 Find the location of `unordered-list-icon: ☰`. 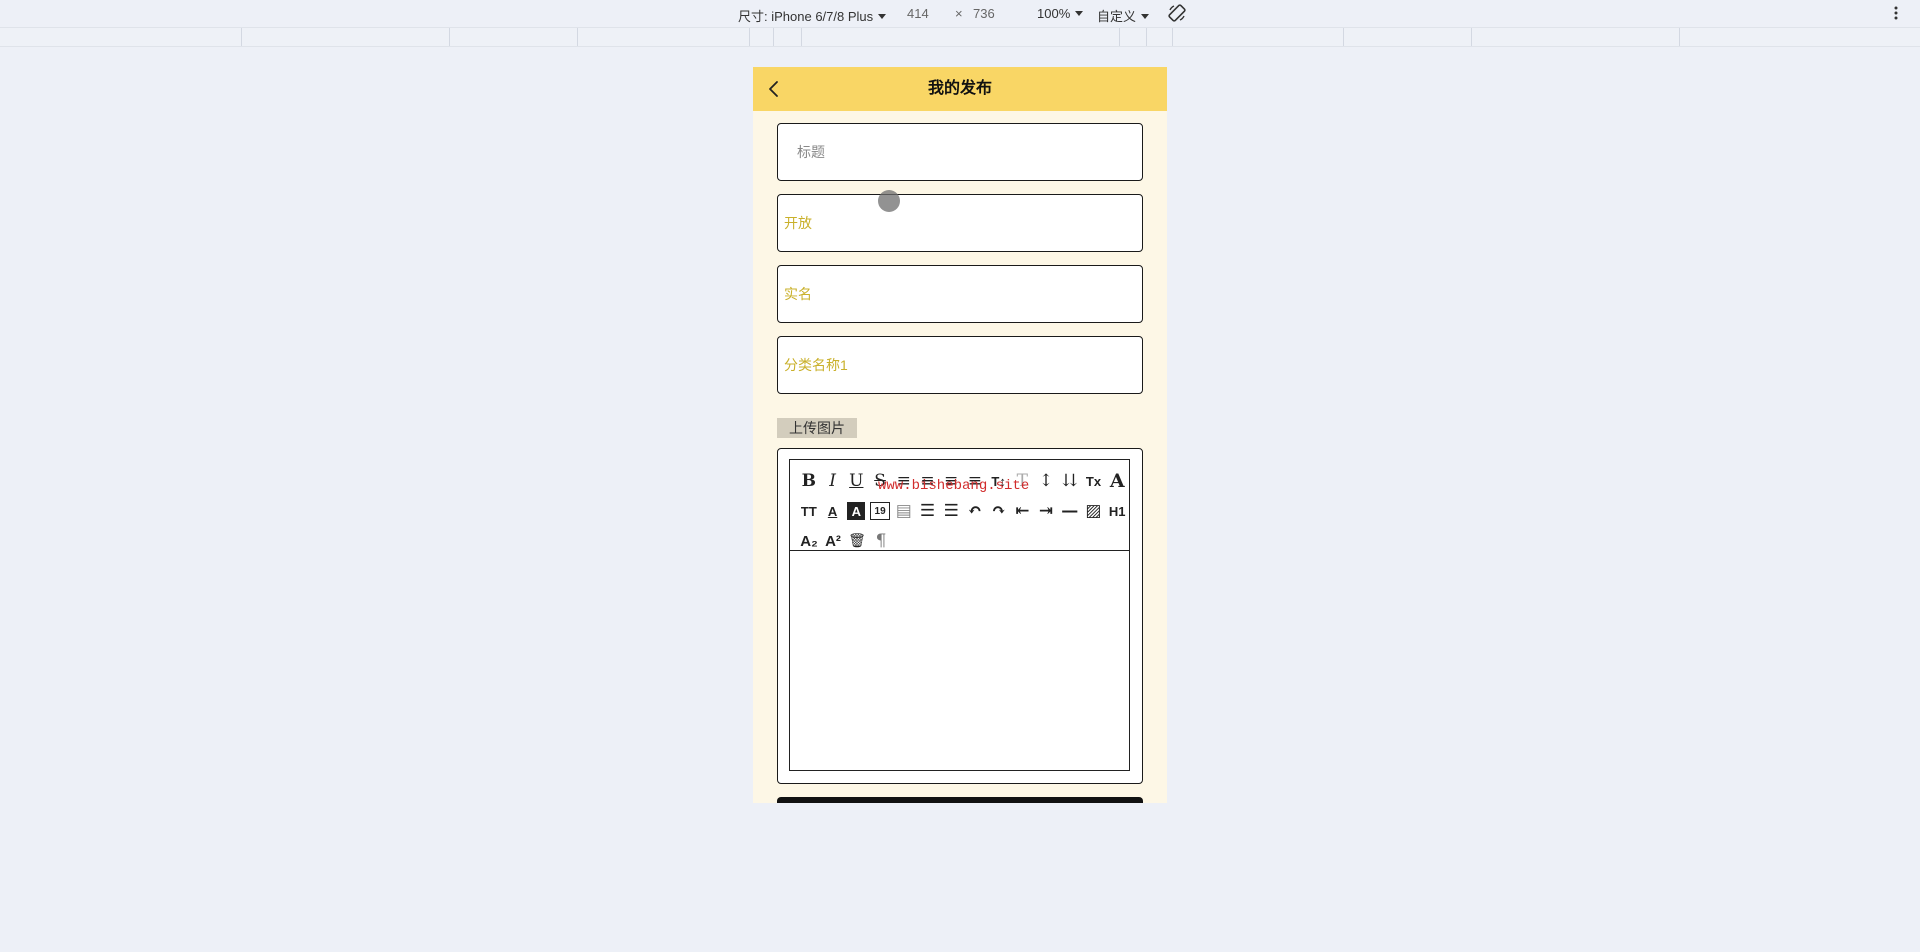

unordered-list-icon: ☰ is located at coordinates (951, 511).